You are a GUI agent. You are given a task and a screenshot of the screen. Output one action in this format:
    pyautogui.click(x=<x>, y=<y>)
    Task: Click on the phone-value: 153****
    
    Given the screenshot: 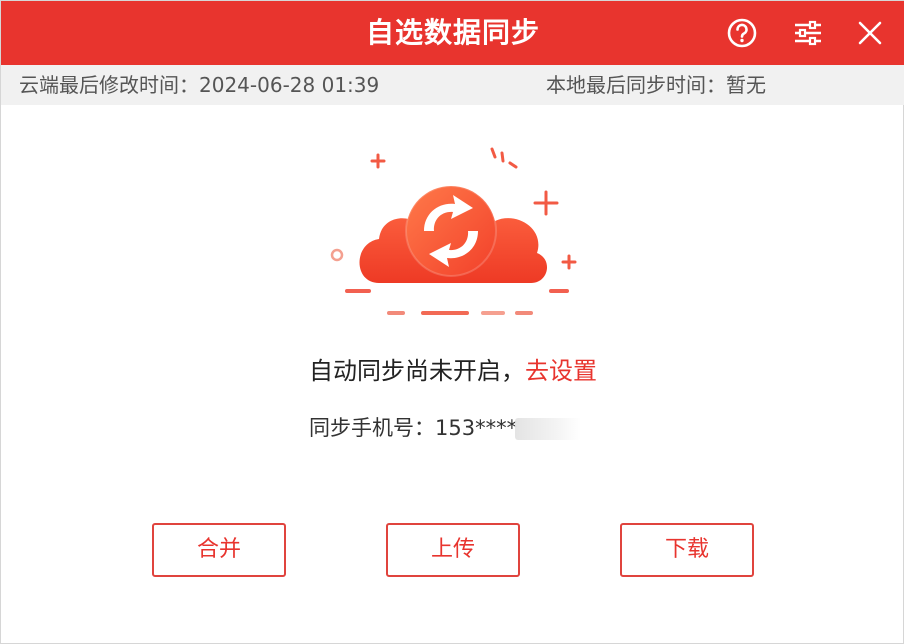 What is the action you would take?
    pyautogui.click(x=476, y=428)
    